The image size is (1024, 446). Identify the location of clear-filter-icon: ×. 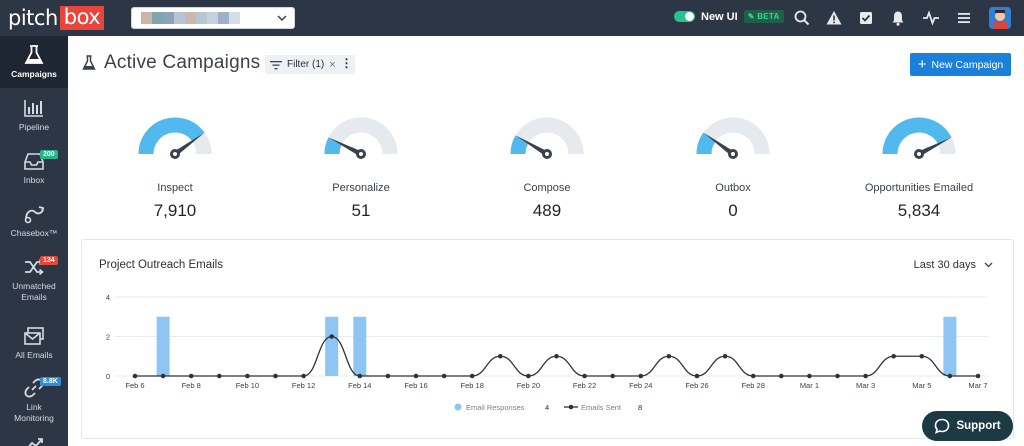
(332, 65).